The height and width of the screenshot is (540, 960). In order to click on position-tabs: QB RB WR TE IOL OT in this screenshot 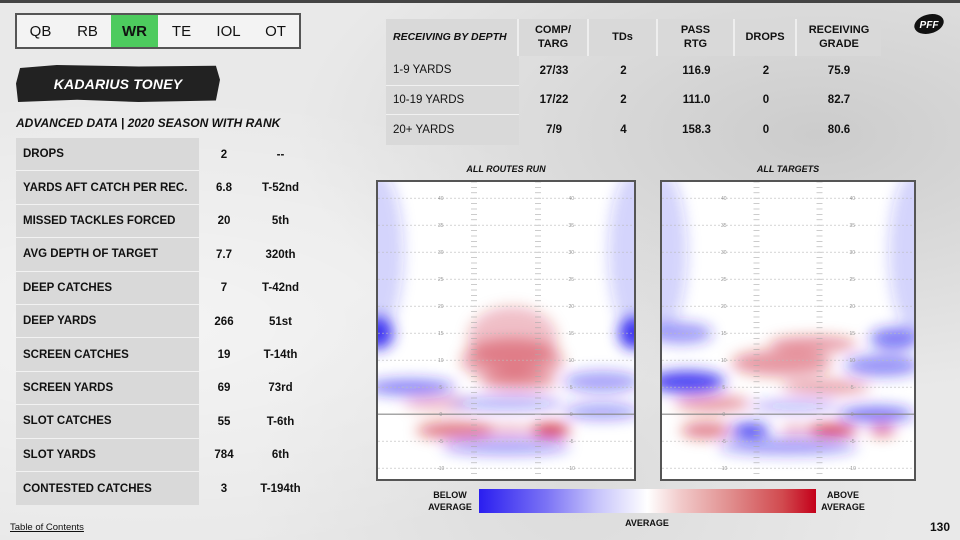, I will do `click(158, 31)`.